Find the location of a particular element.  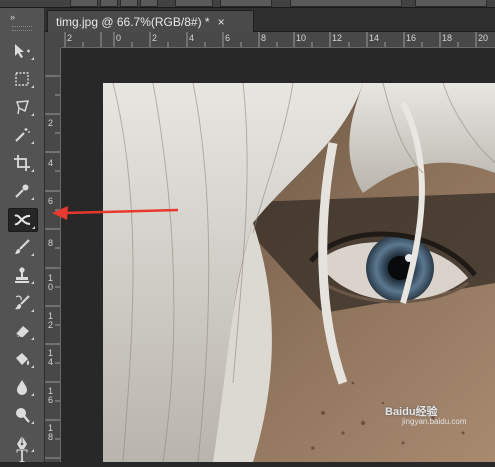

brush-icon is located at coordinates (22, 247).